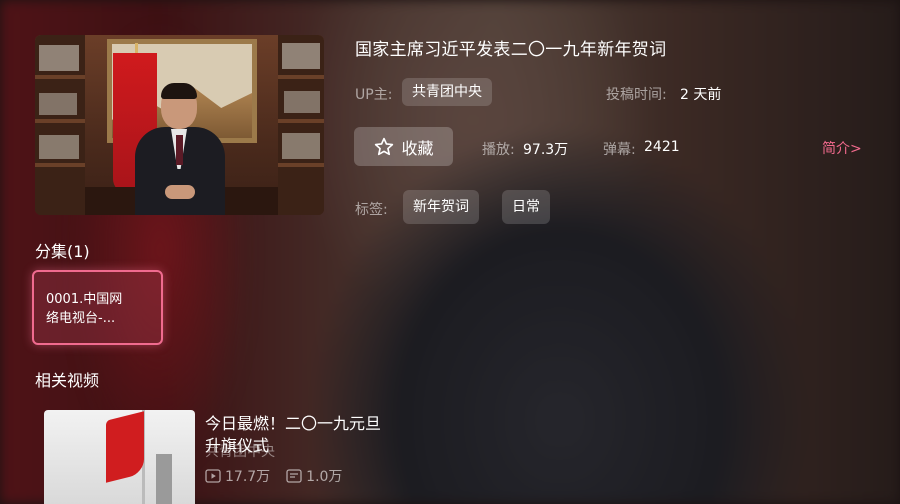 The width and height of the screenshot is (900, 504). What do you see at coordinates (324, 477) in the screenshot?
I see `related-danmaku: 1.0万` at bounding box center [324, 477].